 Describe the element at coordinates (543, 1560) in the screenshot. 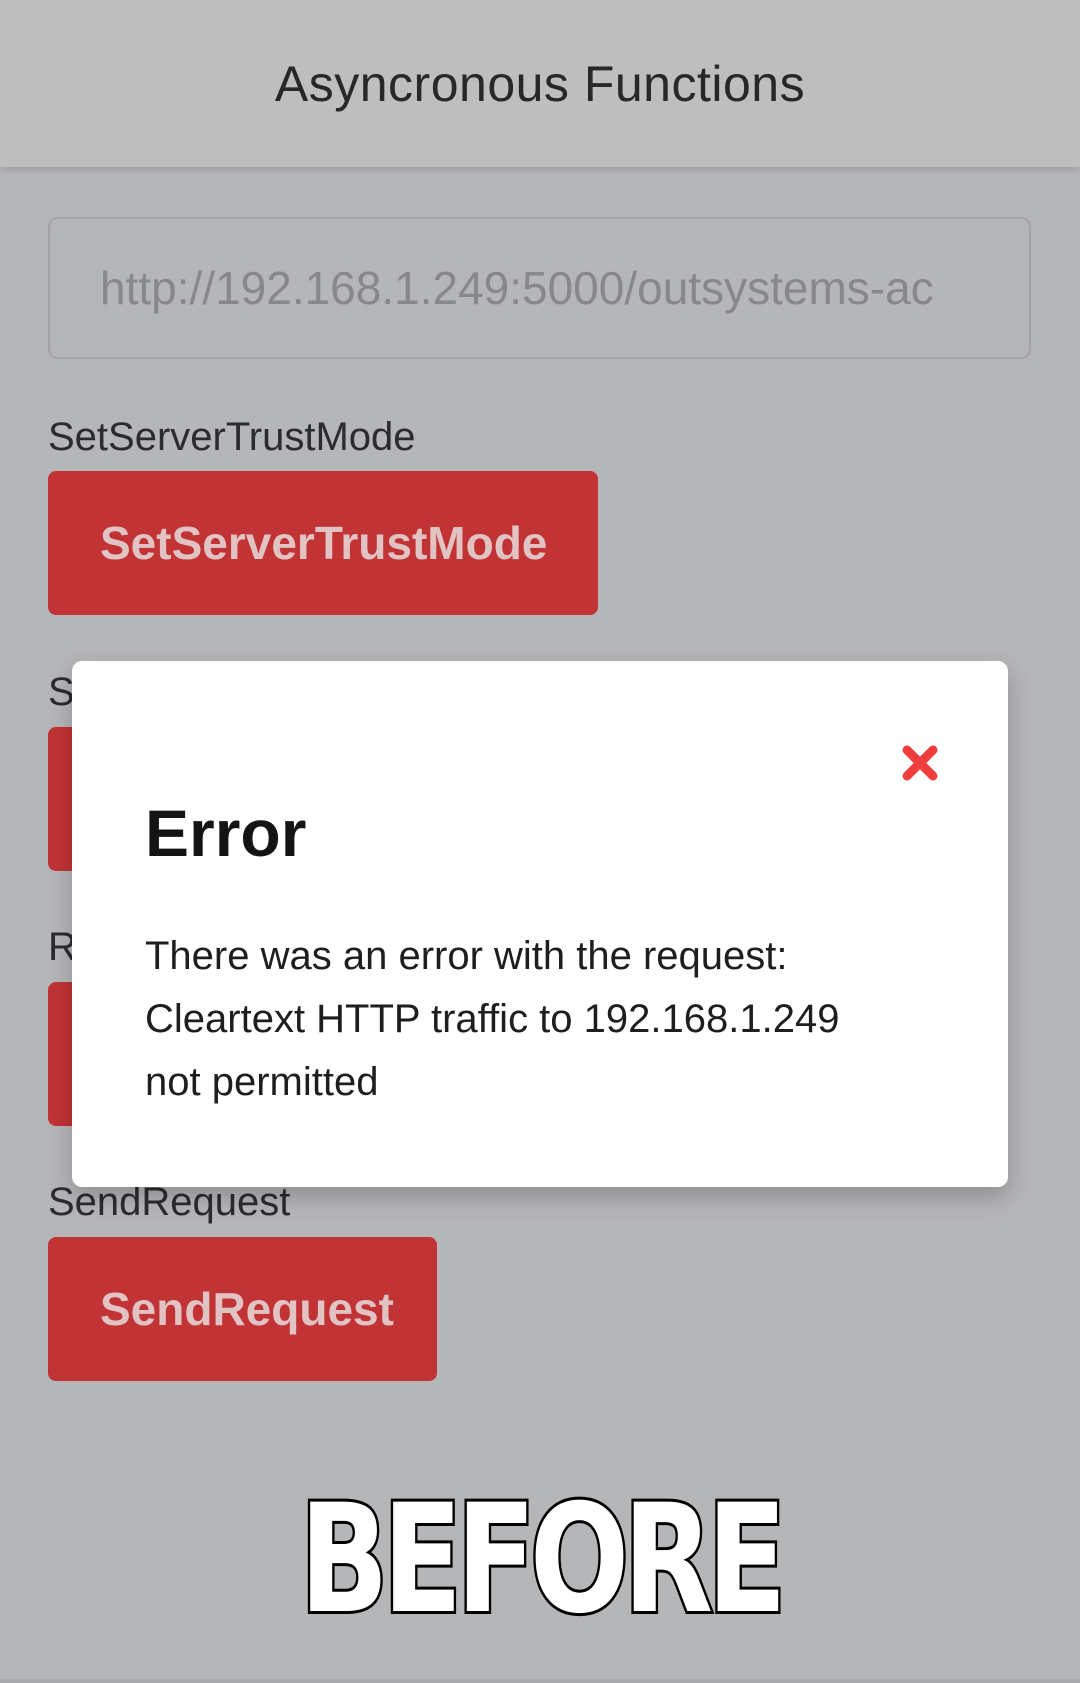

I see `before-caption: BEFORE` at that location.